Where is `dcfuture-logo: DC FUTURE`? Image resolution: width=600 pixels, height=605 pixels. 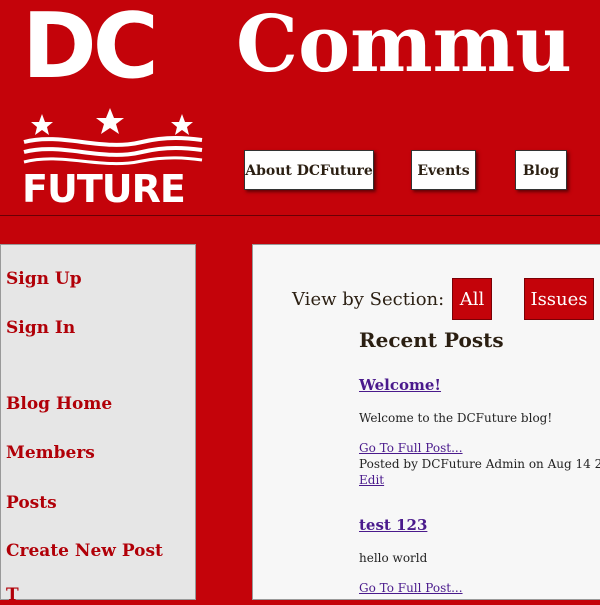 dcfuture-logo: DC FUTURE is located at coordinates (113, 106).